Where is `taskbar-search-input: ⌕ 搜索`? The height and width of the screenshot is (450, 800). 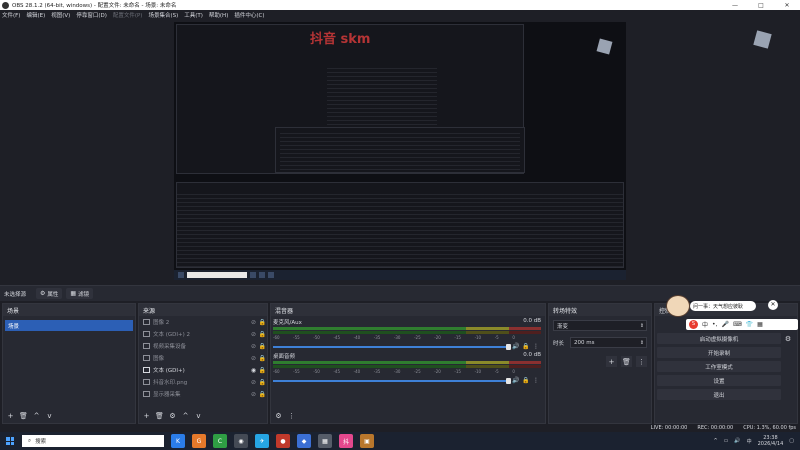 taskbar-search-input: ⌕ 搜索 is located at coordinates (93, 441).